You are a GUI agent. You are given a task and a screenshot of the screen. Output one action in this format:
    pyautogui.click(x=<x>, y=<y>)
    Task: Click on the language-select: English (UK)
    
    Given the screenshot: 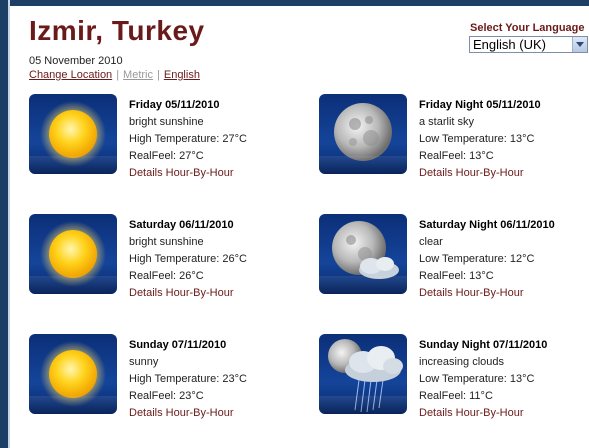 What is the action you would take?
    pyautogui.click(x=528, y=44)
    